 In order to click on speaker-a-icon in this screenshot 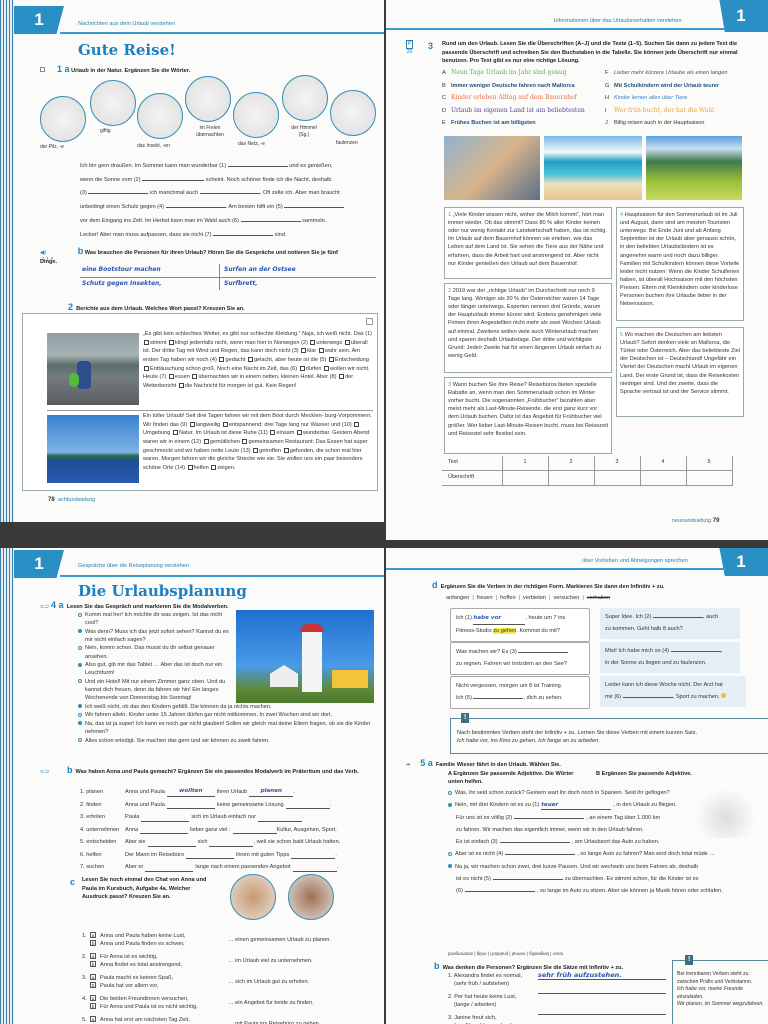, I will do `click(80, 740)`.